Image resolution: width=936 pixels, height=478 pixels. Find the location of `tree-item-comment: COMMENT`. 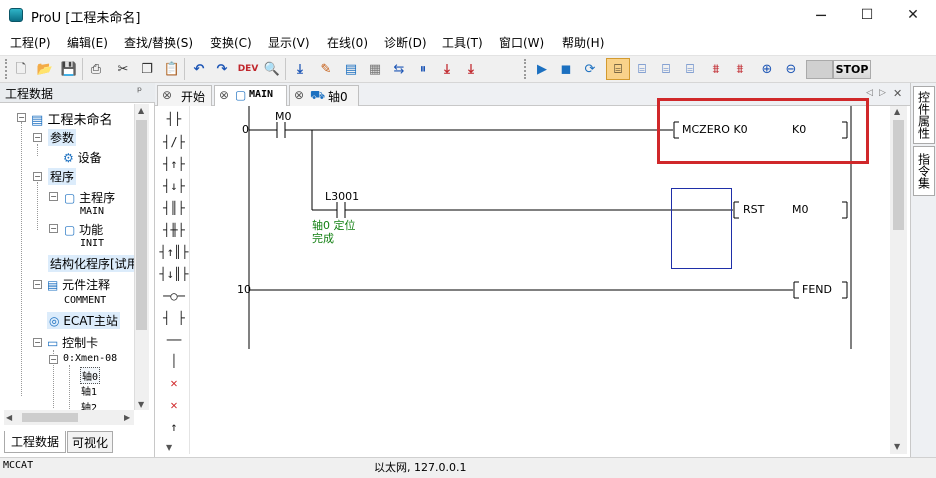

tree-item-comment: COMMENT is located at coordinates (85, 300).